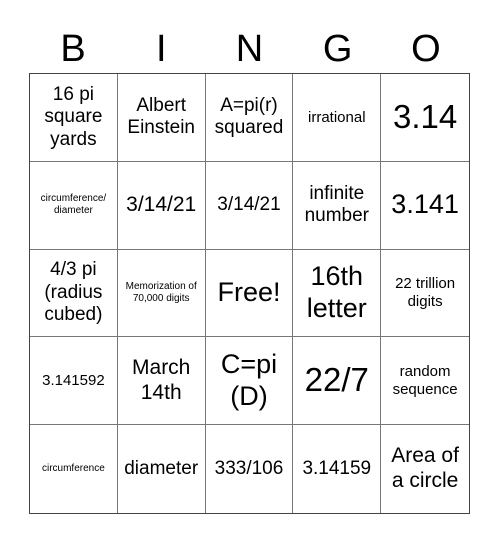 The height and width of the screenshot is (544, 500). Describe the element at coordinates (426, 49) in the screenshot. I see `header-letter-o: O` at that location.